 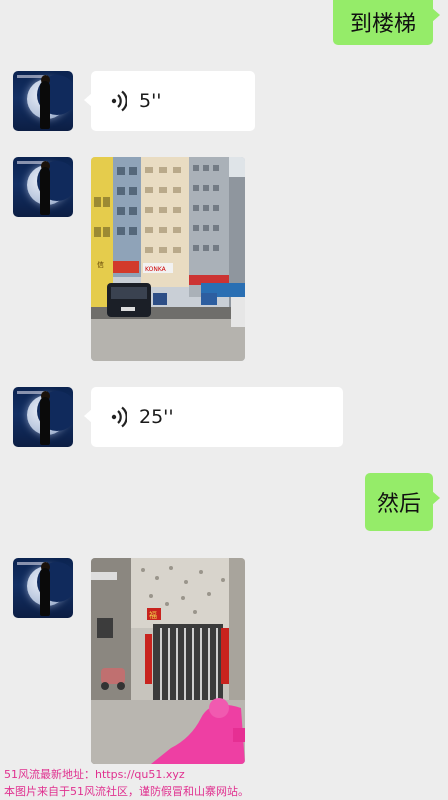 I want to click on street-photo-message: 信 KONKA, so click(x=168, y=259).